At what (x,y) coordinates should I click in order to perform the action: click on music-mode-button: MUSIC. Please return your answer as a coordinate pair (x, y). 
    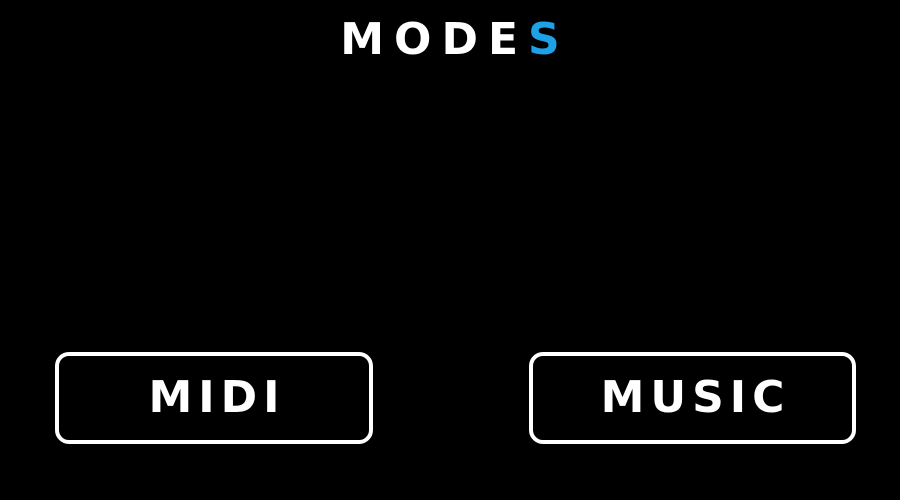
    Looking at the image, I should click on (692, 398).